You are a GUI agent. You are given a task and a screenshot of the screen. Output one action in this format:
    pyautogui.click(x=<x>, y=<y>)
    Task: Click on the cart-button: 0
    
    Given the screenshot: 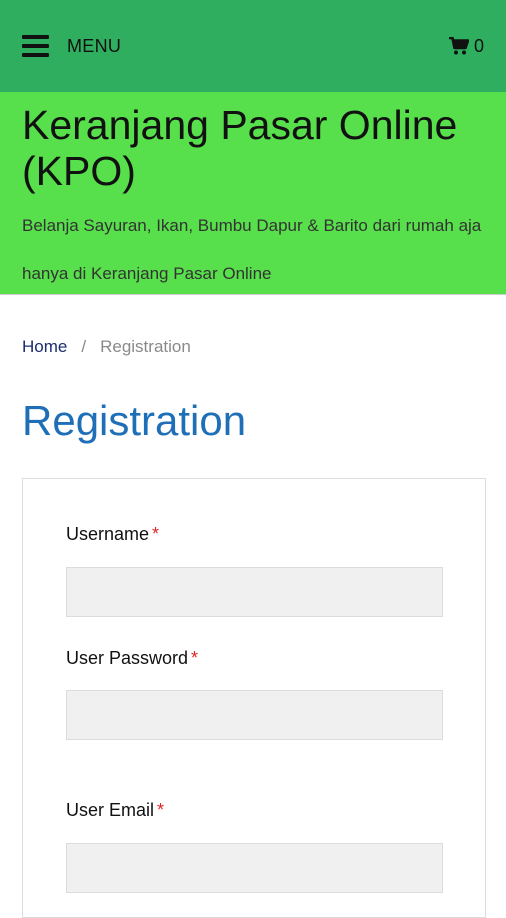 What is the action you would take?
    pyautogui.click(x=466, y=46)
    